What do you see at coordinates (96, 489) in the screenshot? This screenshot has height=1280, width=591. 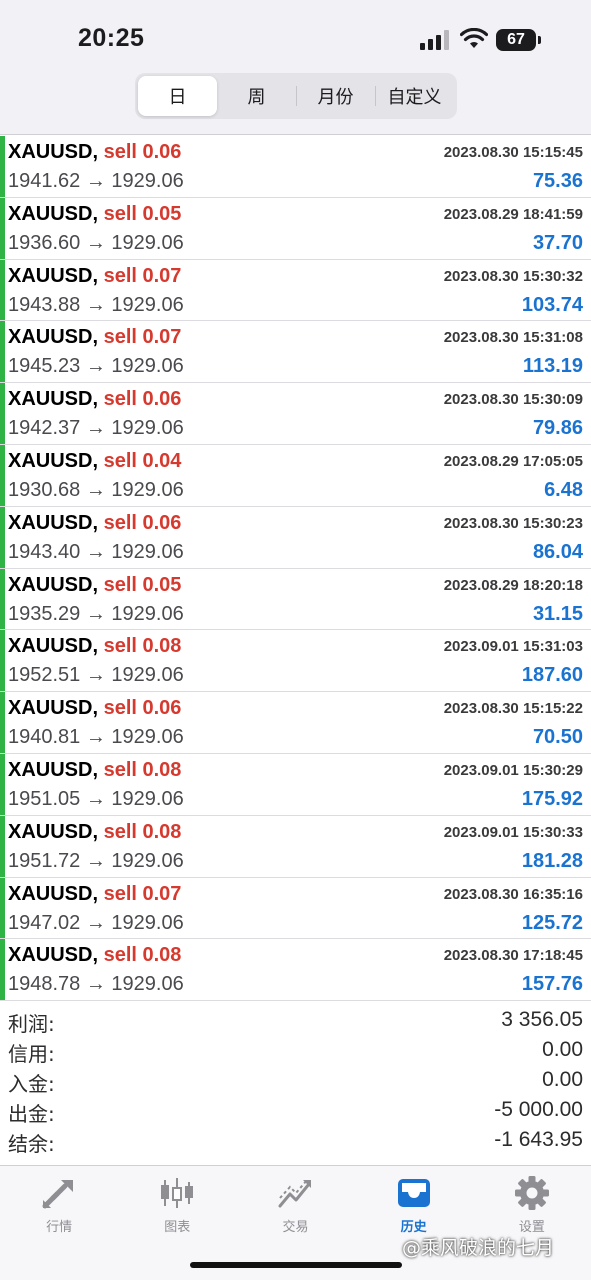 I see `trade-prices: 1930.68 → 1929.06` at bounding box center [96, 489].